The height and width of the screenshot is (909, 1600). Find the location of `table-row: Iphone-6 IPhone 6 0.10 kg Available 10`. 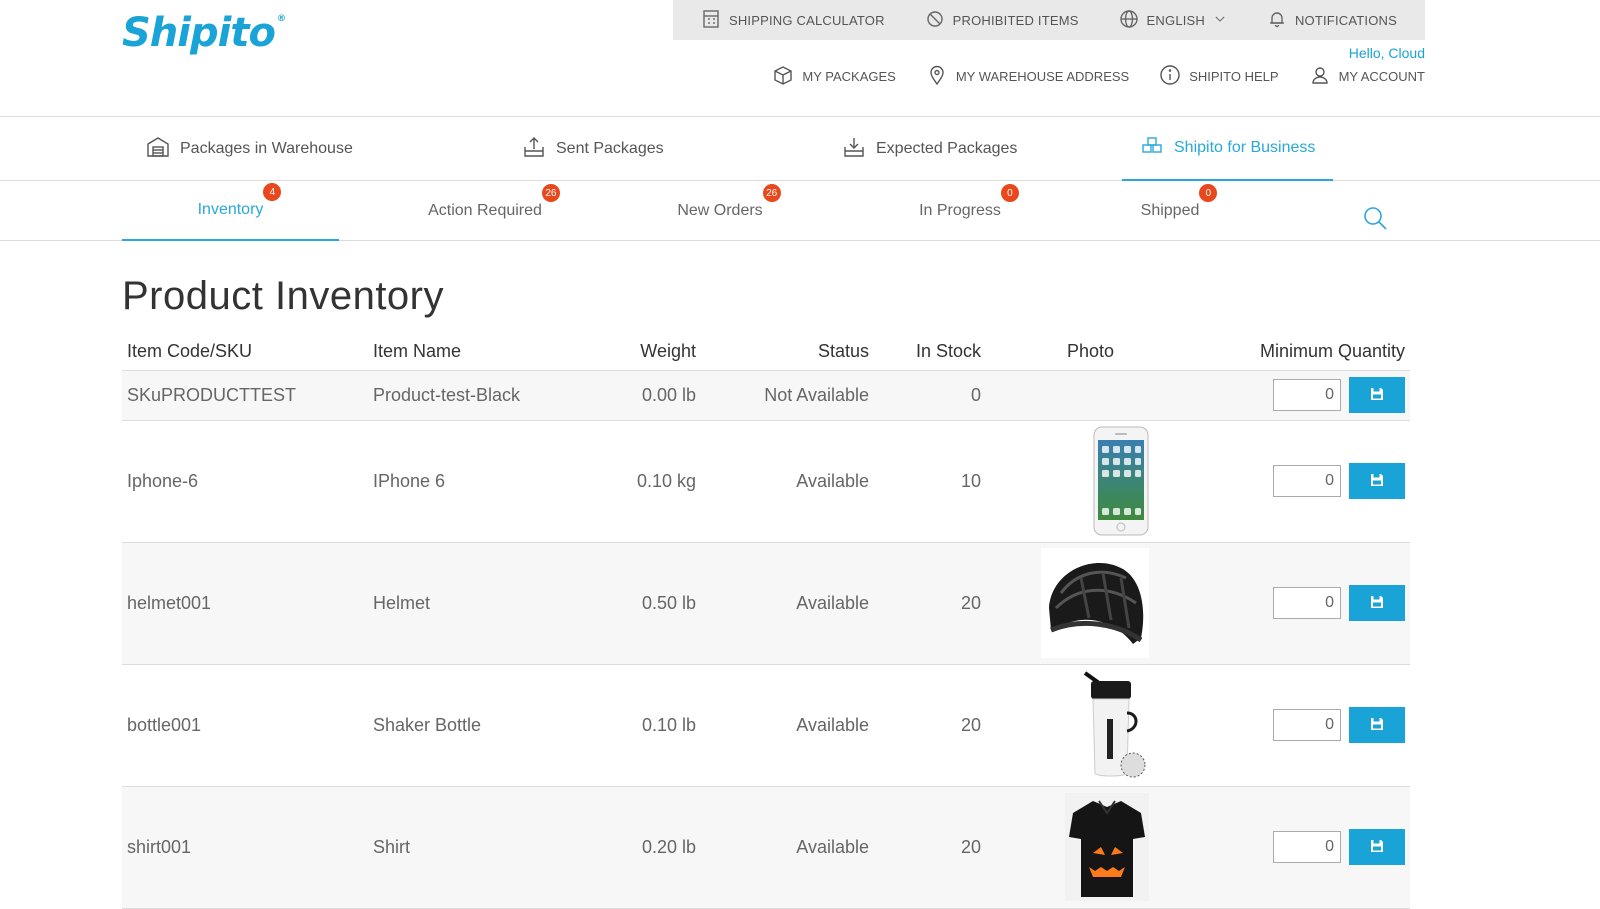

table-row: Iphone-6 IPhone 6 0.10 kg Available 10 is located at coordinates (766, 481).